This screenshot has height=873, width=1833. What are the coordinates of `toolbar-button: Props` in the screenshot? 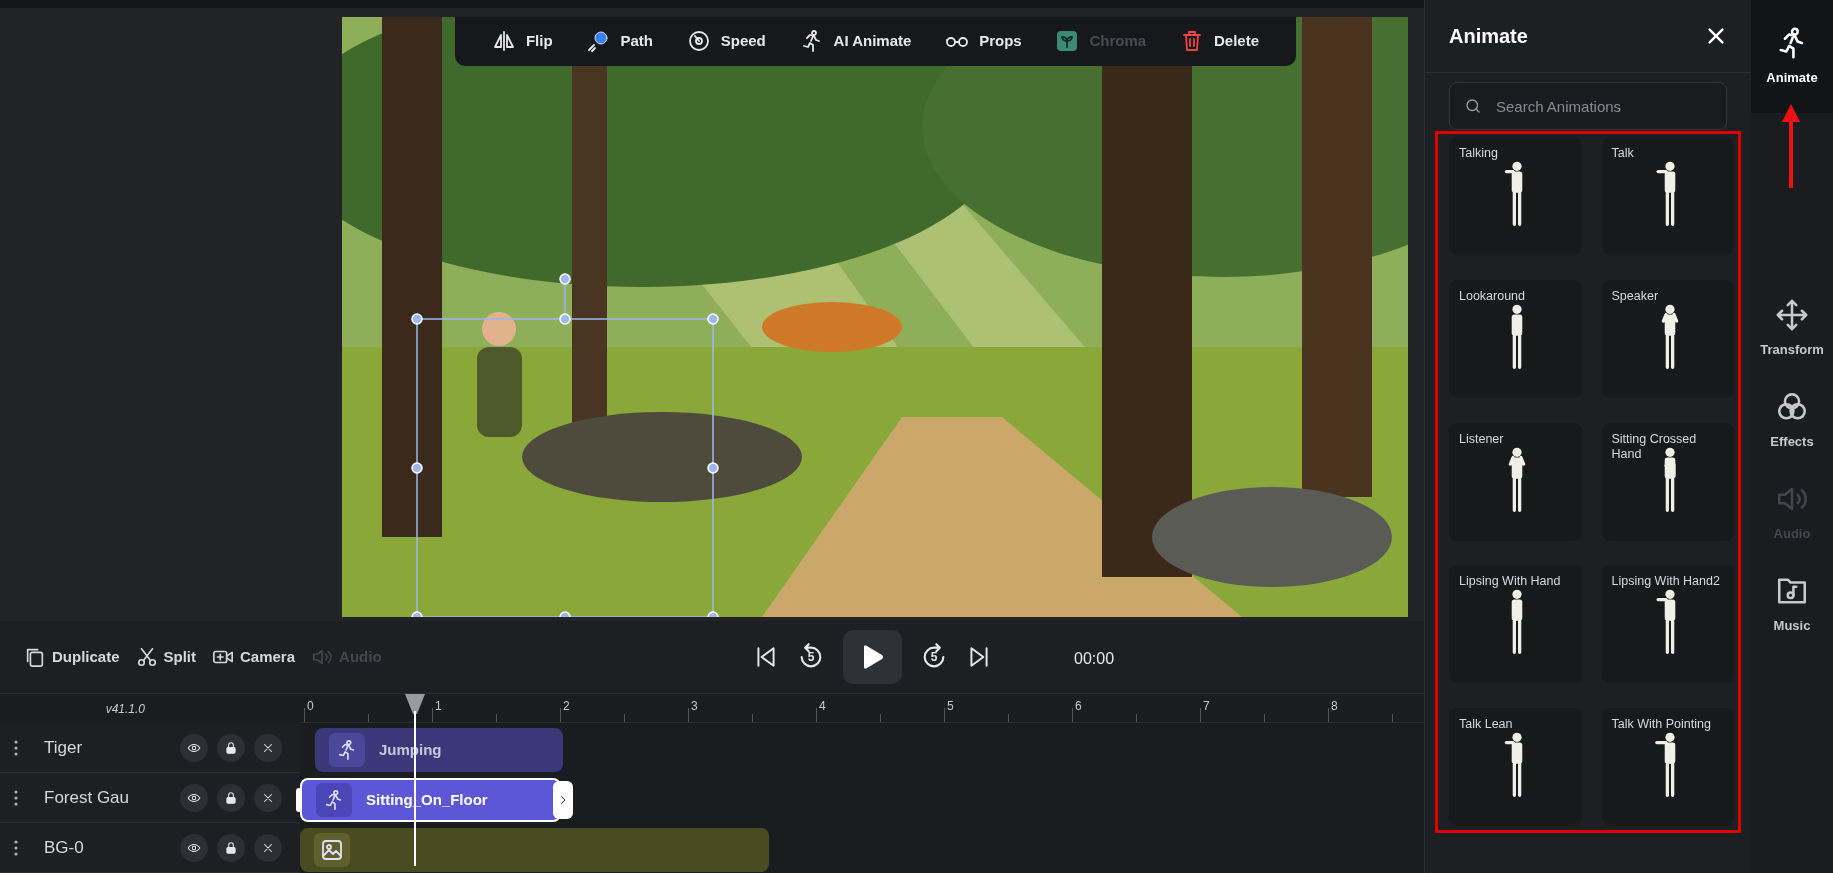 It's located at (983, 41).